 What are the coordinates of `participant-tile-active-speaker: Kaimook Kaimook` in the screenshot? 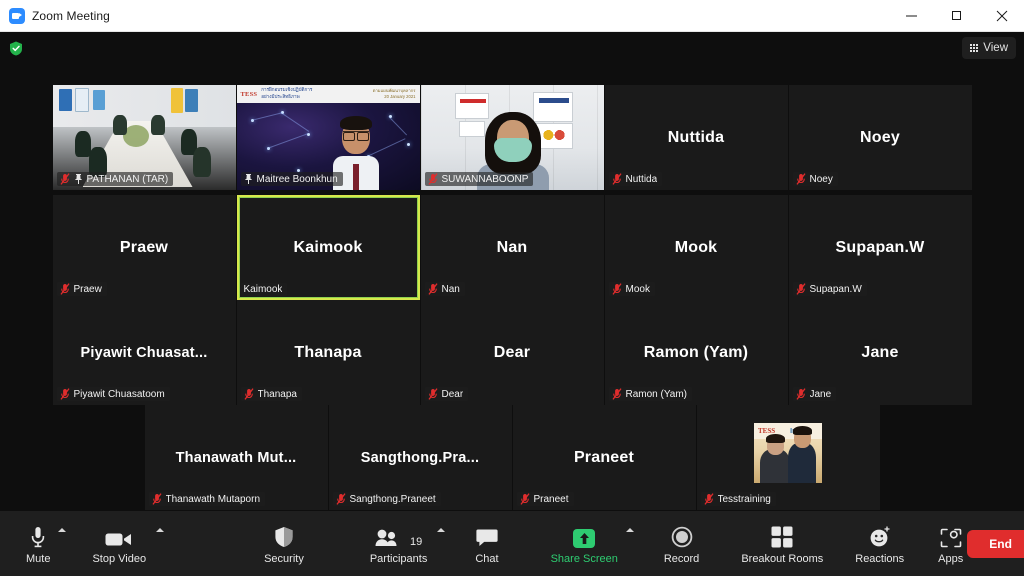 It's located at (328, 247).